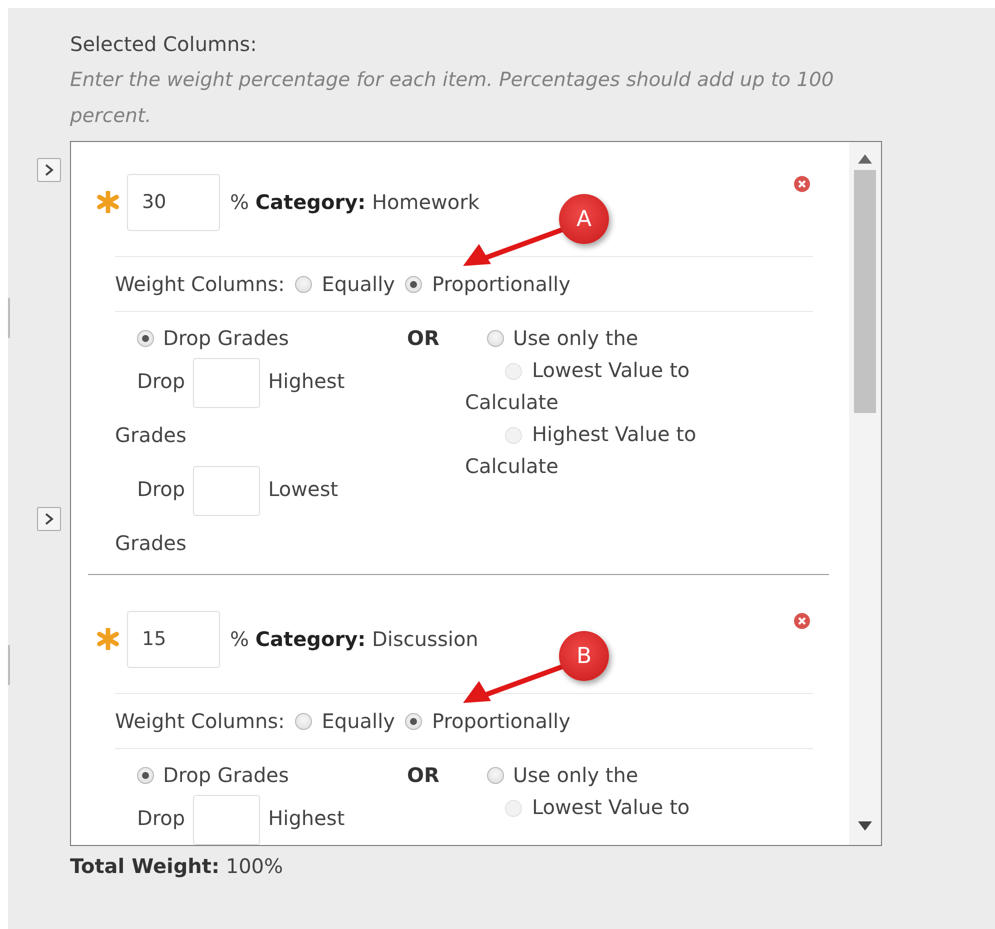 This screenshot has width=995, height=929. I want to click on instructions-text: Enter the weight percentage for each item. Percentages should add up to 100 percent., so click(452, 98).